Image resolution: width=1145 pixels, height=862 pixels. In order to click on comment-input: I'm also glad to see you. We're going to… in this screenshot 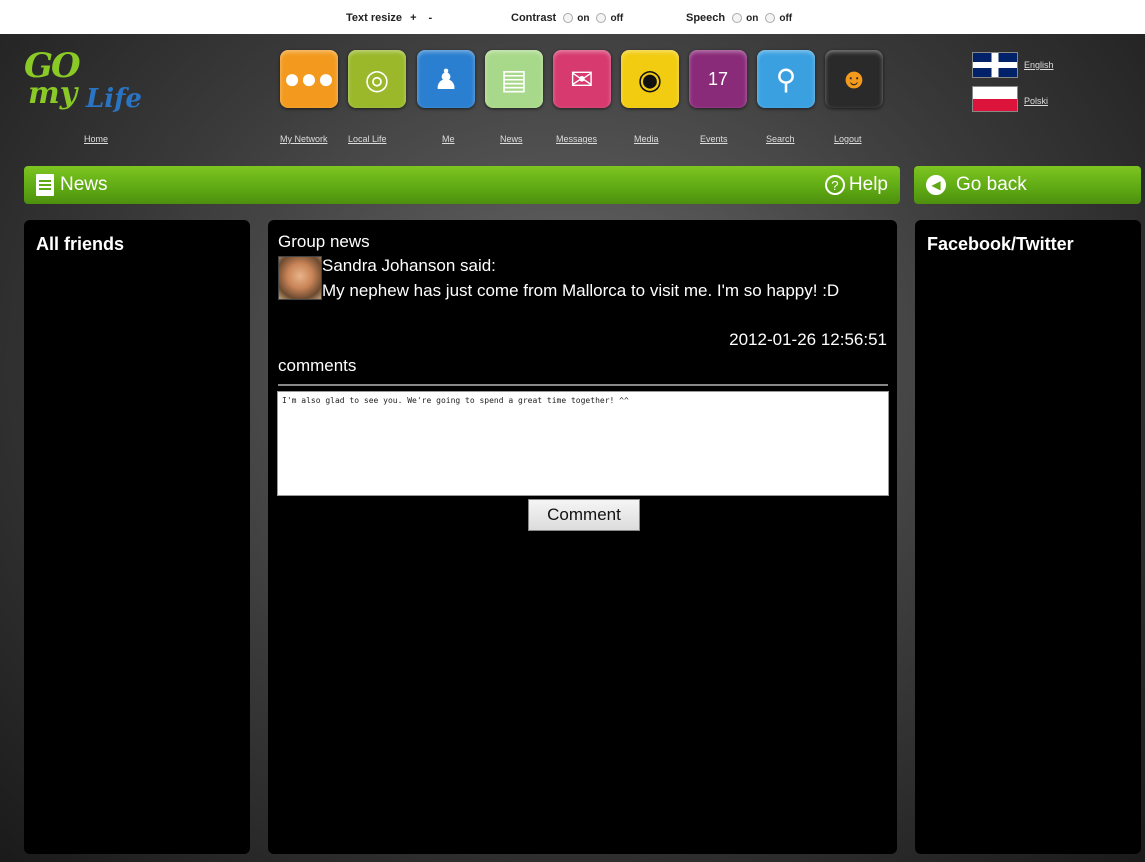, I will do `click(583, 443)`.